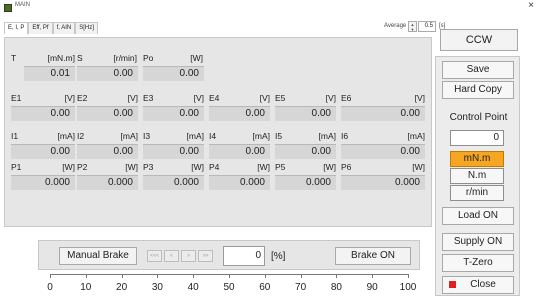 Image resolution: width=538 pixels, height=299 pixels. I want to click on tab-eff-pf: Eff, Pf, so click(40, 28).